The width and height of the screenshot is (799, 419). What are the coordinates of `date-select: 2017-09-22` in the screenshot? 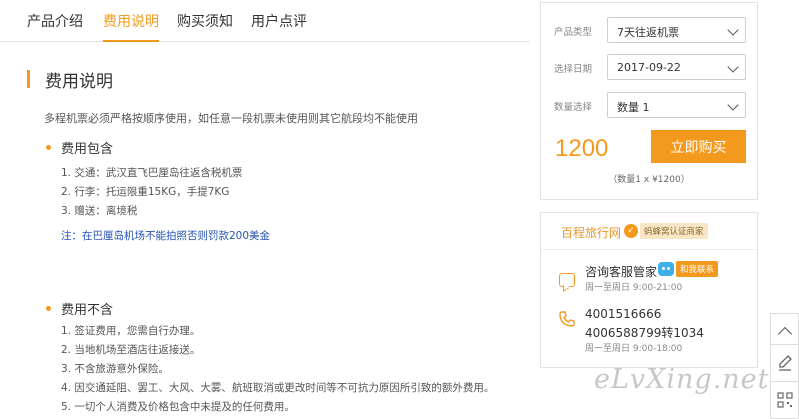 It's located at (676, 67).